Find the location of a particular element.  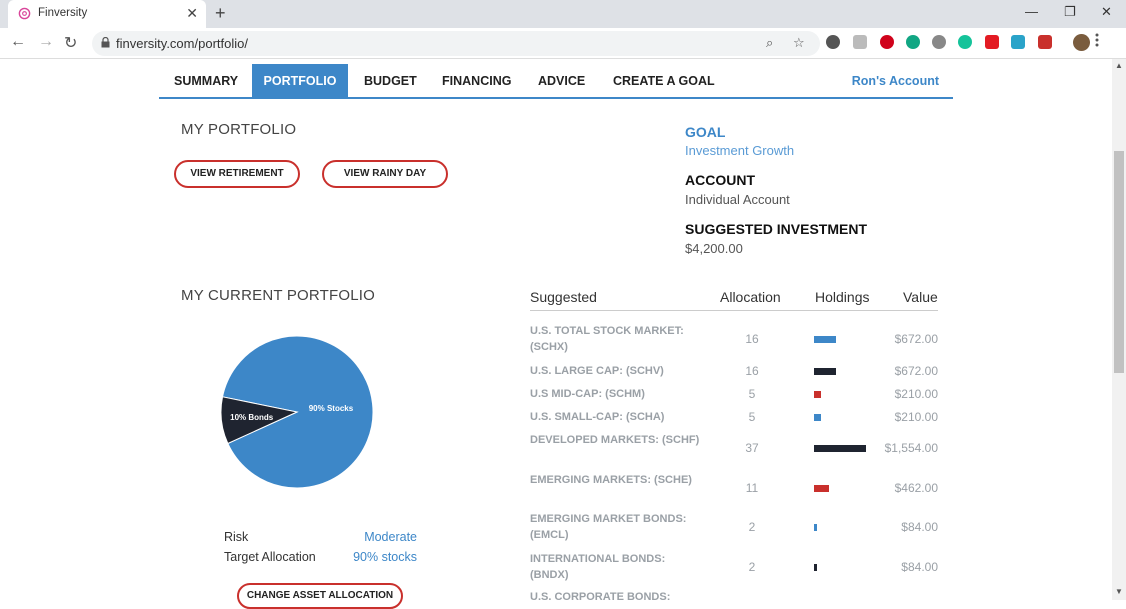

browser-toolbar: ← → ↻ finversity.com/portfolio/ ⌕ ☆ is located at coordinates (563, 43).